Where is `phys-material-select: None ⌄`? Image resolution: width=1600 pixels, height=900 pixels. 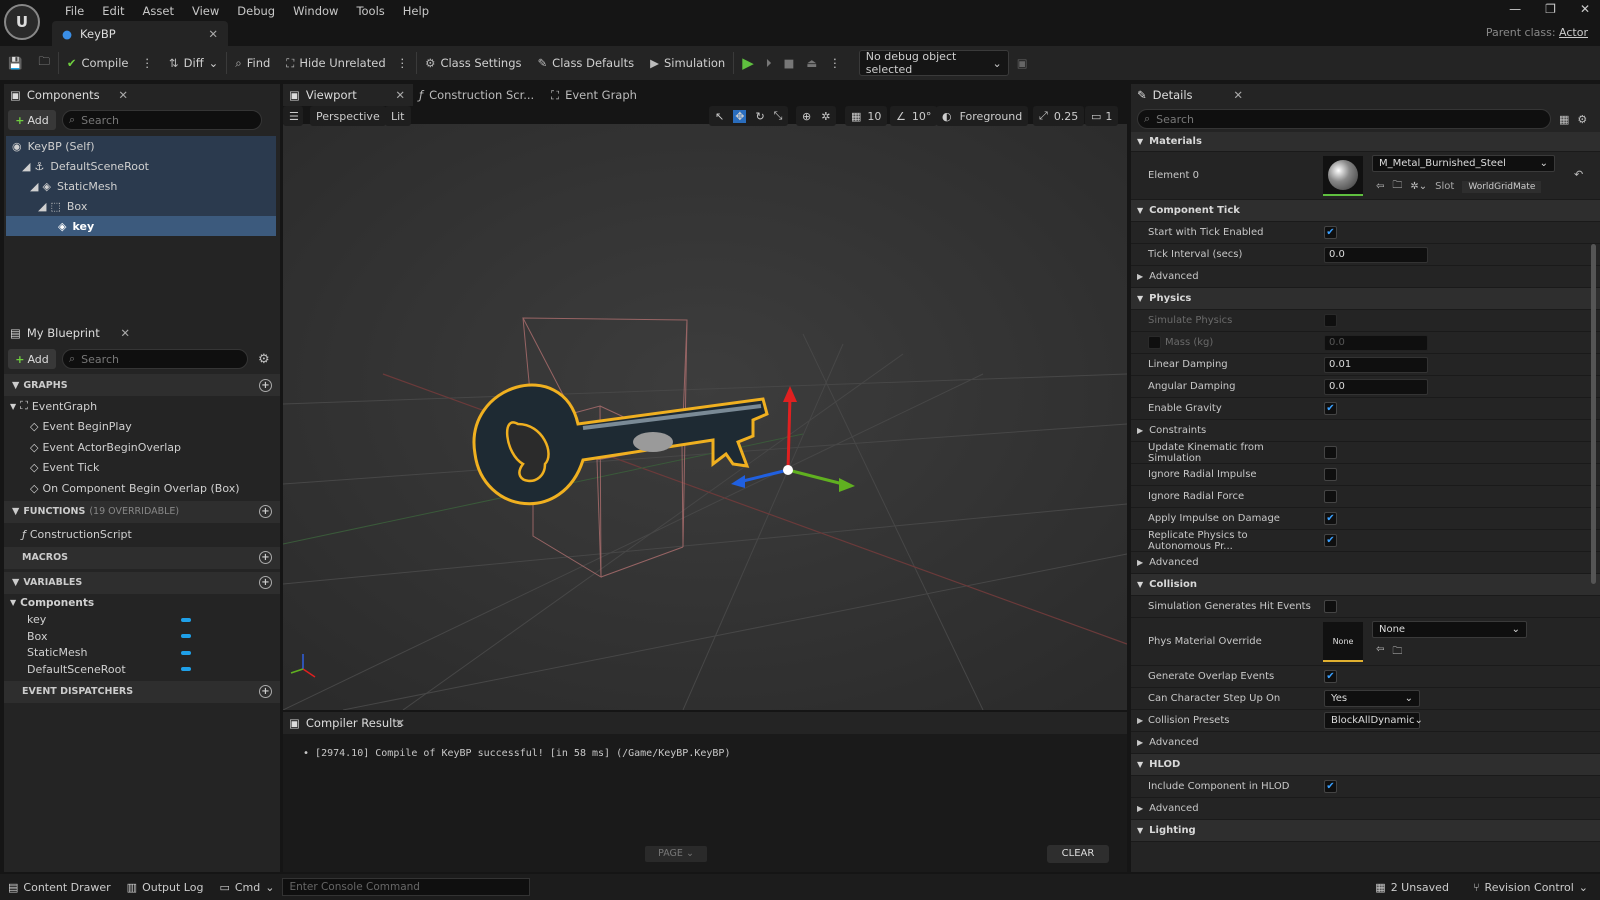
phys-material-select: None ⌄ is located at coordinates (1449, 629).